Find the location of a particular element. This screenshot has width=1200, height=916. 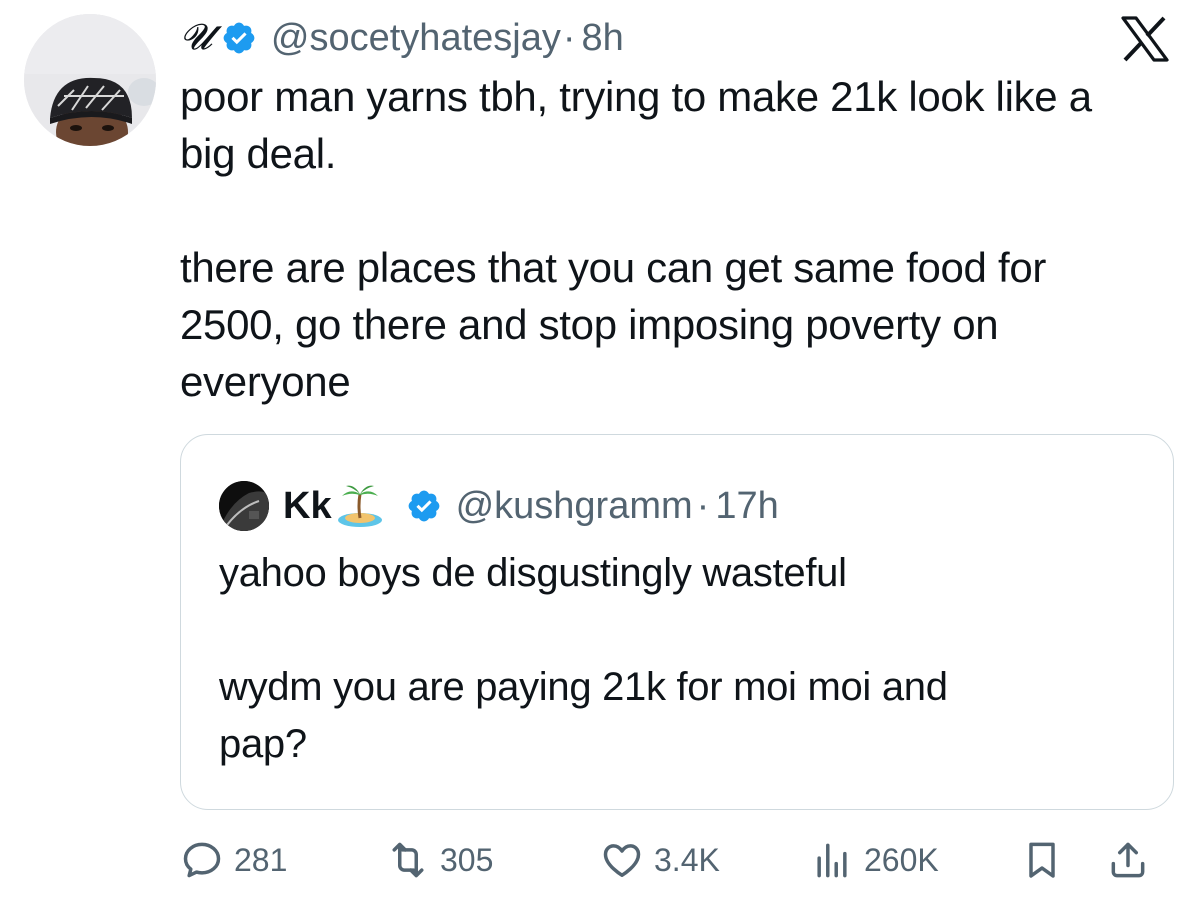

bar-chart-icon is located at coordinates (837, 860).